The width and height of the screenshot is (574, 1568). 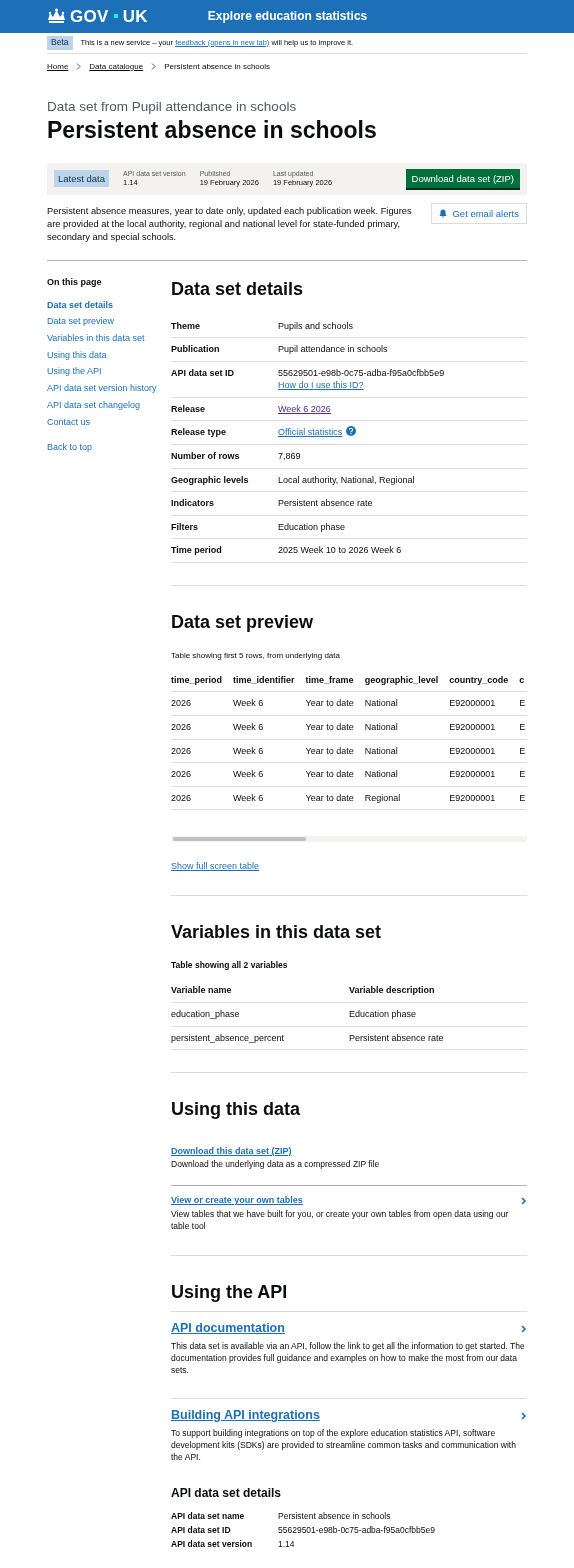 What do you see at coordinates (237, 1200) in the screenshot?
I see `resource-link: View or create your own tables` at bounding box center [237, 1200].